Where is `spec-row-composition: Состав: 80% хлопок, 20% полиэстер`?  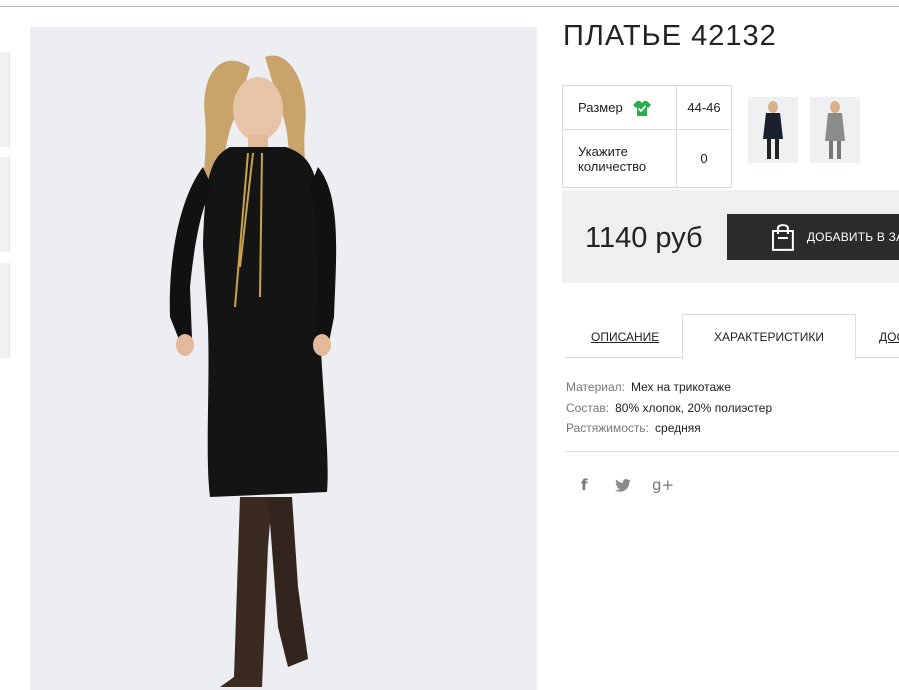
spec-row-composition: Состав: 80% хлопок, 20% полиэстер is located at coordinates (669, 408).